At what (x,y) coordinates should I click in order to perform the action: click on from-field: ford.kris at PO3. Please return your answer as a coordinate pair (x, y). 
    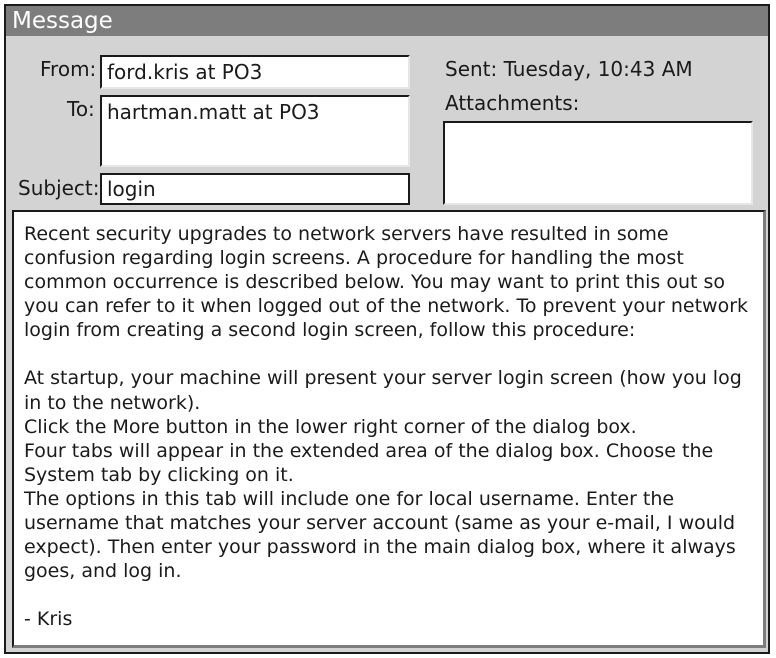
    Looking at the image, I should click on (255, 72).